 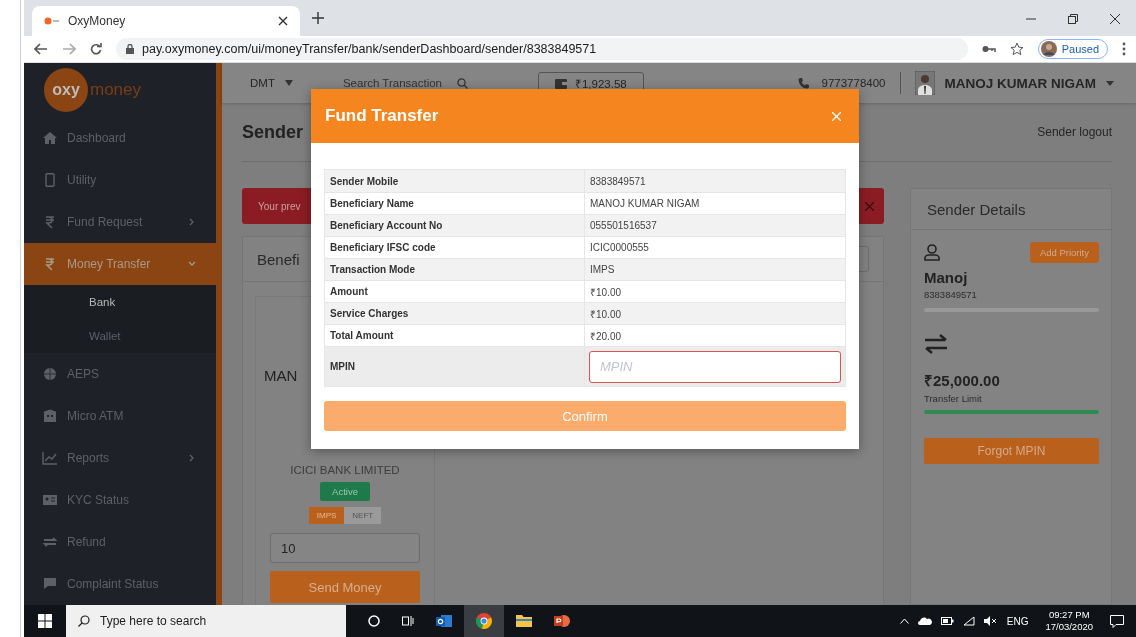 What do you see at coordinates (1124, 49) in the screenshot?
I see `menu-icon` at bounding box center [1124, 49].